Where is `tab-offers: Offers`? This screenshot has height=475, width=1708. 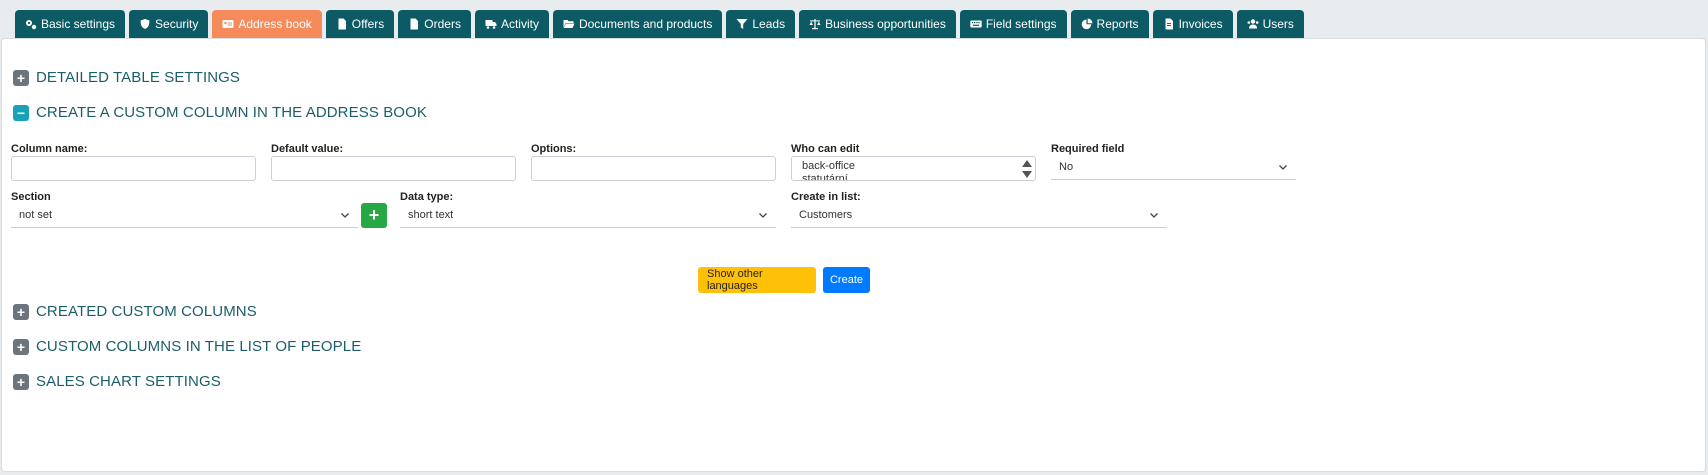 tab-offers: Offers is located at coordinates (360, 24).